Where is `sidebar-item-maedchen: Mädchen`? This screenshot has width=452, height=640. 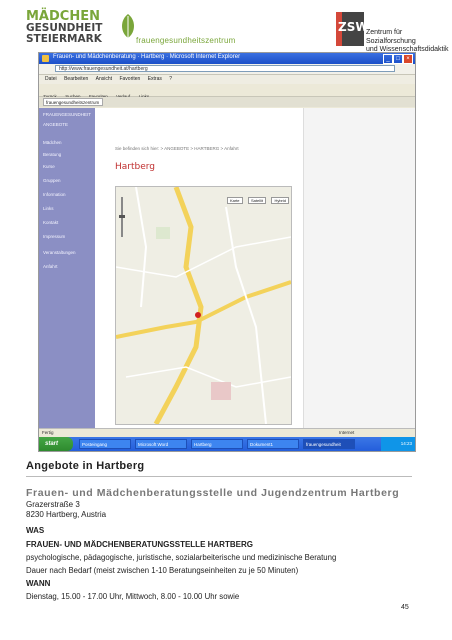 sidebar-item-maedchen: Mädchen is located at coordinates (52, 142).